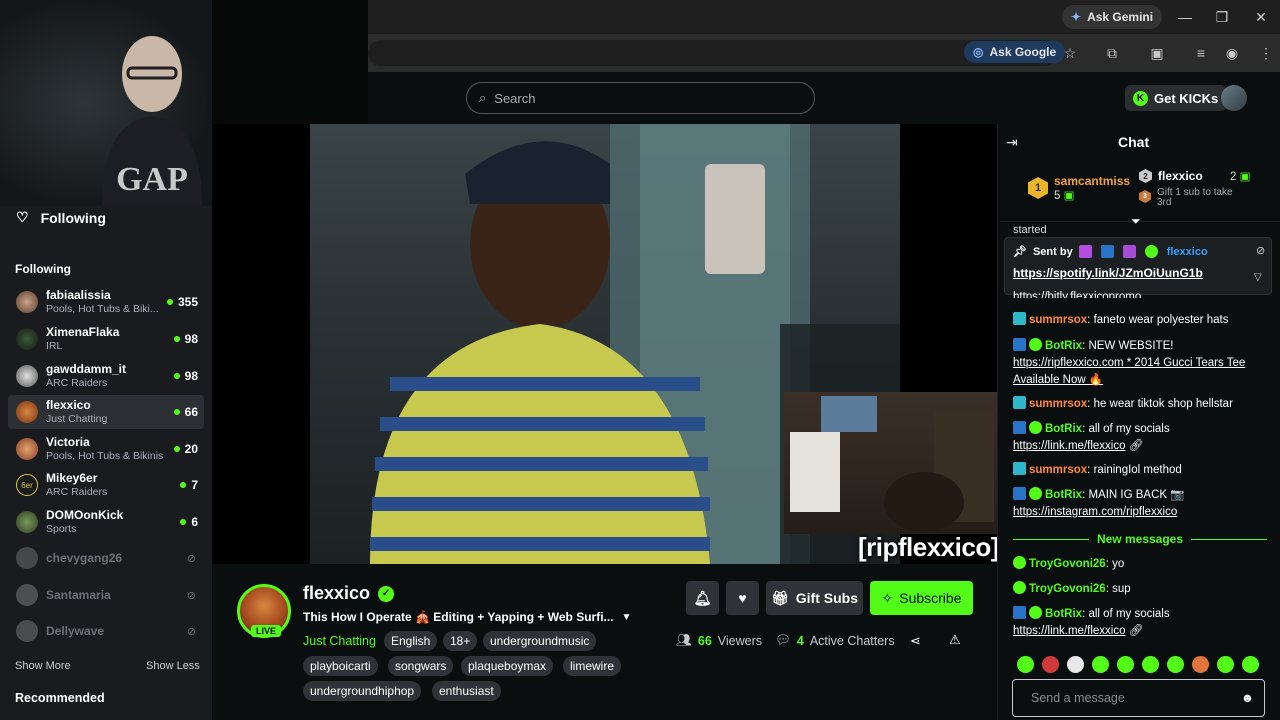 This screenshot has width=1280, height=720. I want to click on minimize-button: —, so click(1185, 17).